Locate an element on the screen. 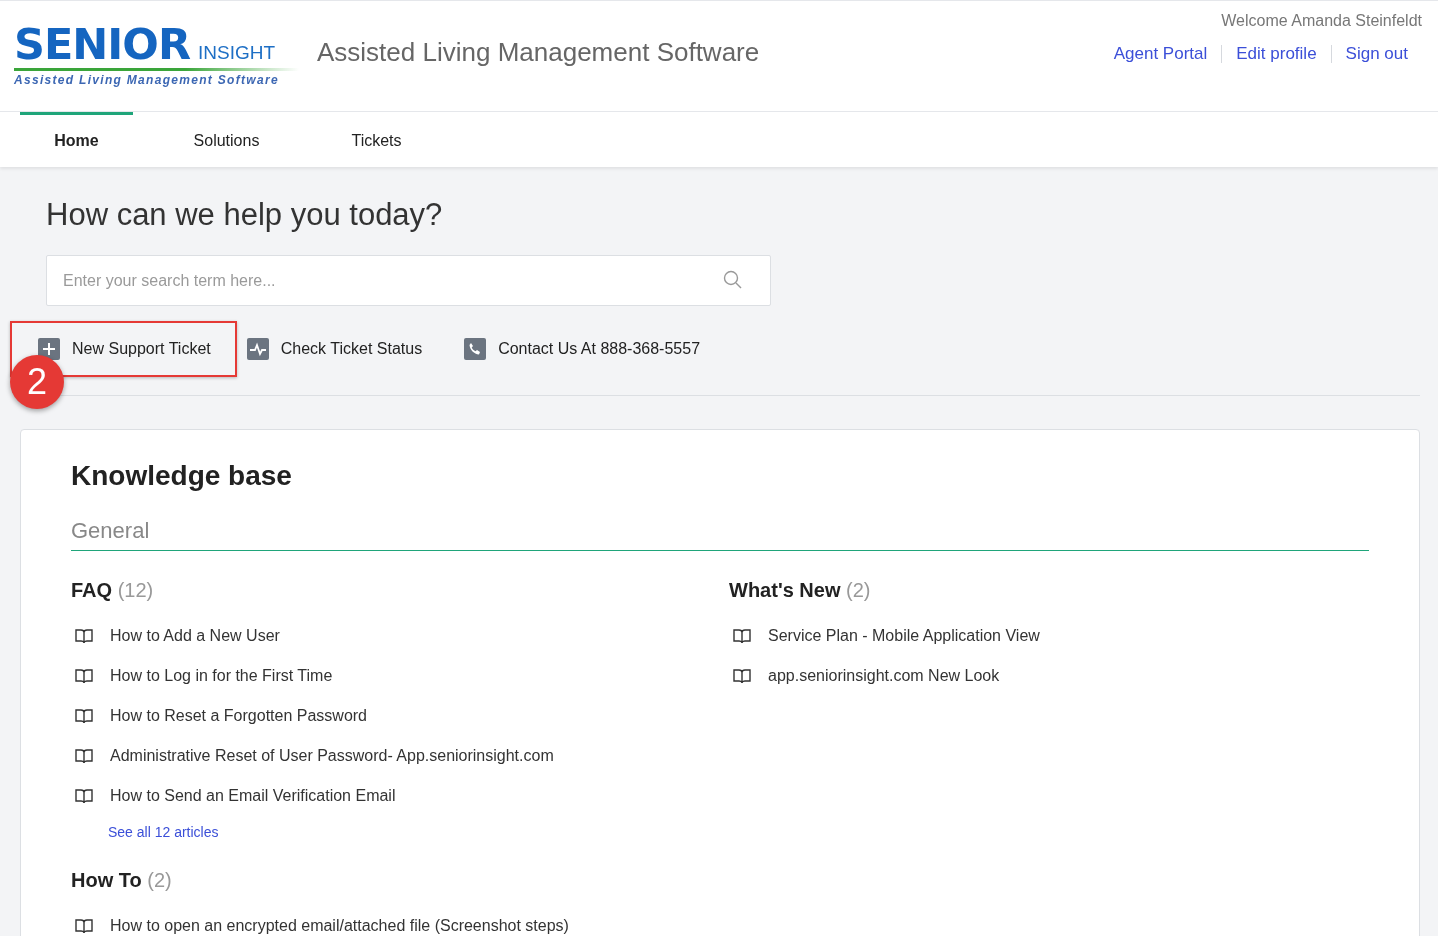  article-link: How to Log in for the First Time is located at coordinates (221, 676).